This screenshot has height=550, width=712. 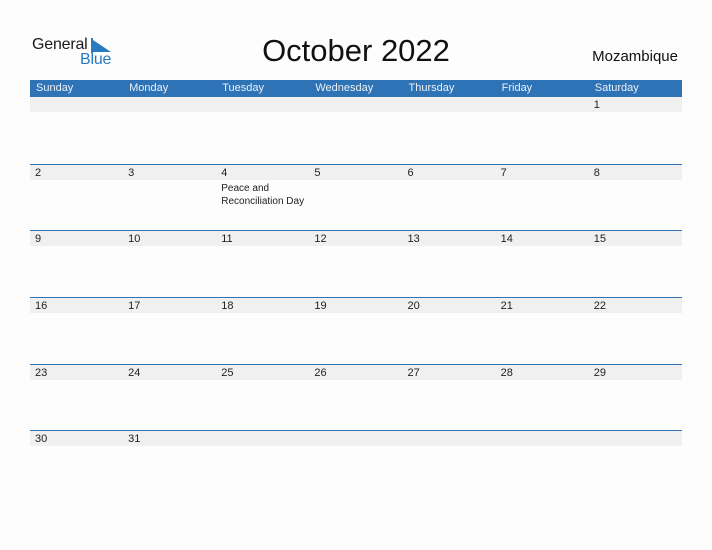 I want to click on day-cell: 23, so click(x=76, y=398).